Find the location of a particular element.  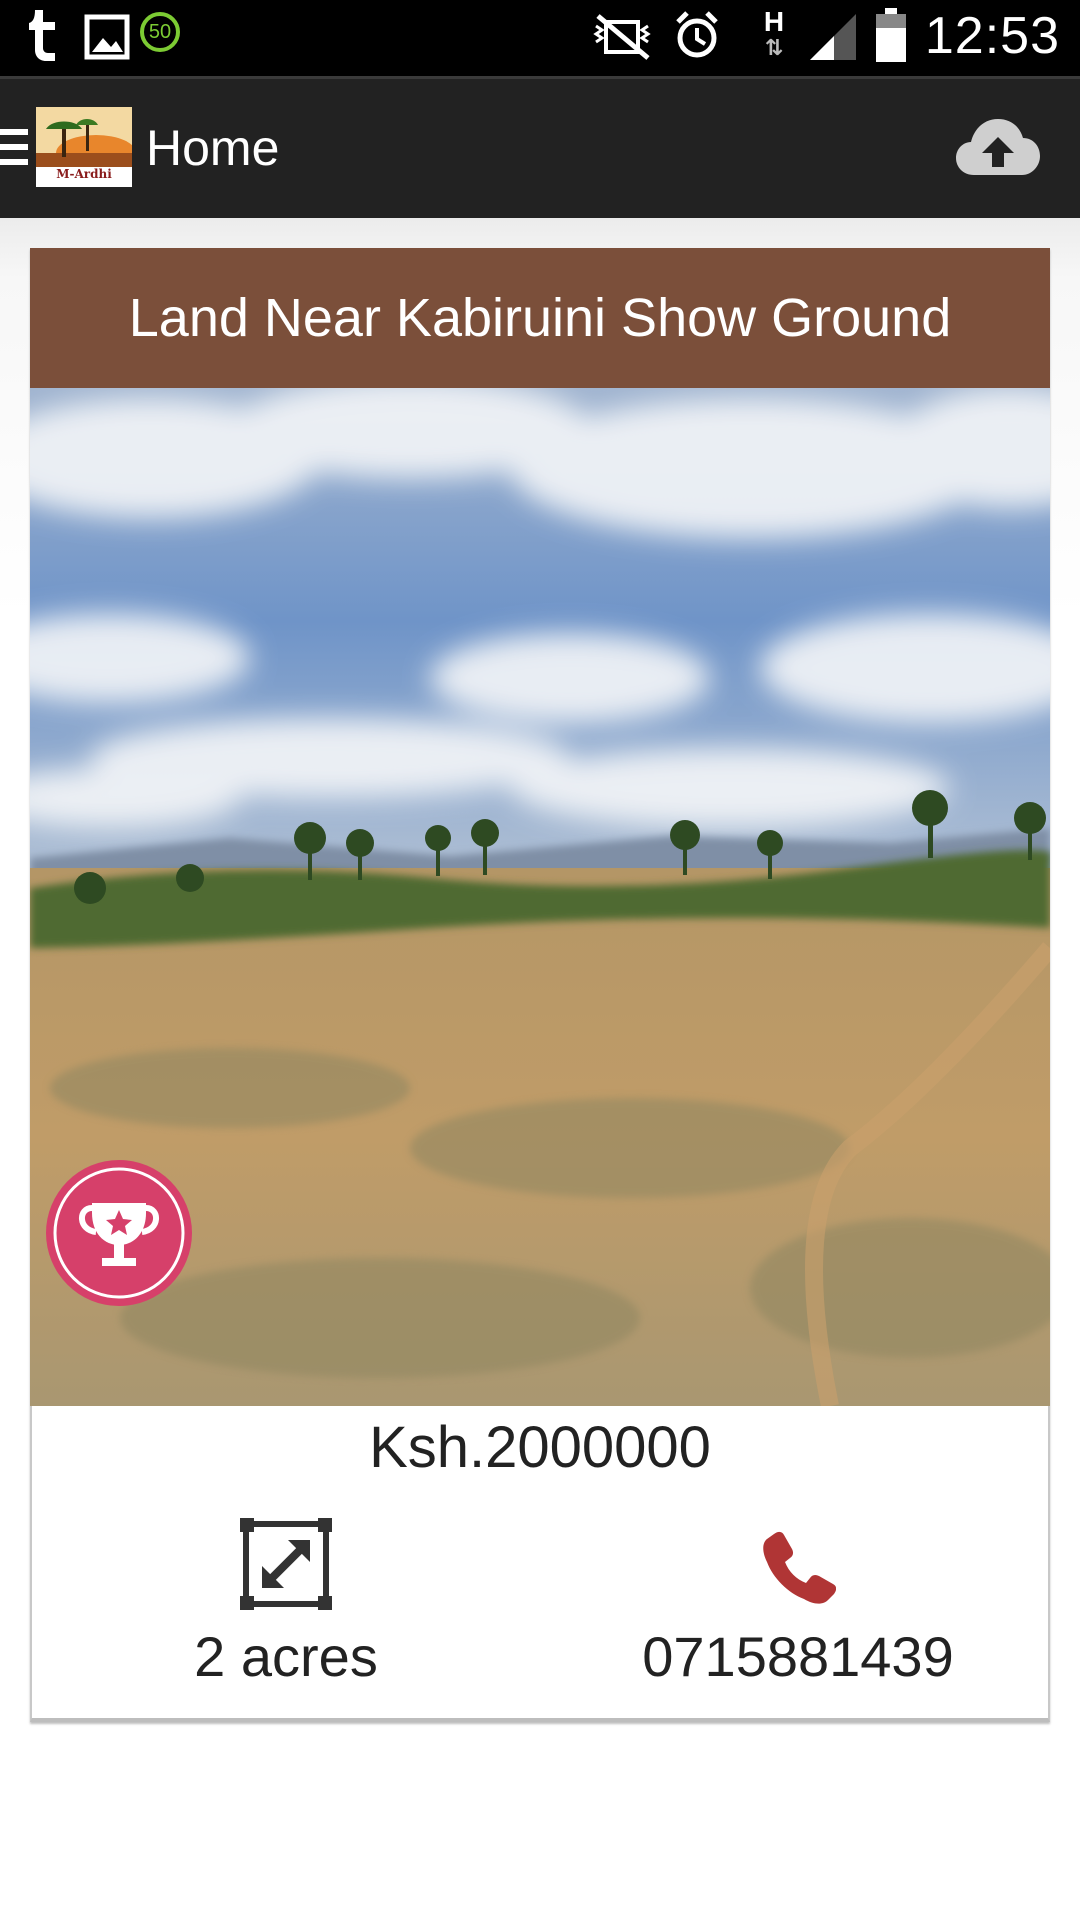

app-logo: M-Ardhi is located at coordinates (84, 147).